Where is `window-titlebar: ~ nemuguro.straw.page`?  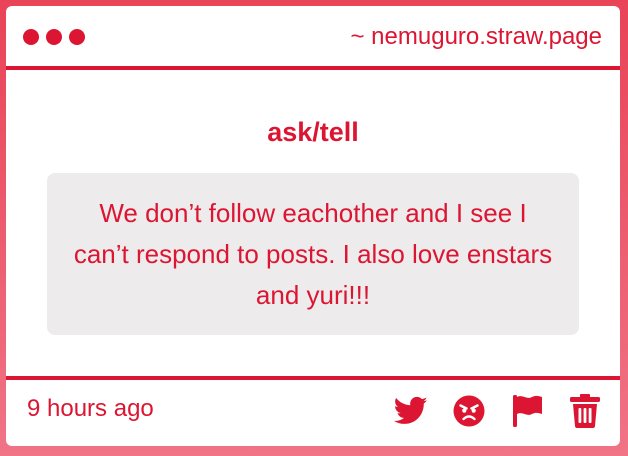 window-titlebar: ~ nemuguro.straw.page is located at coordinates (313, 38).